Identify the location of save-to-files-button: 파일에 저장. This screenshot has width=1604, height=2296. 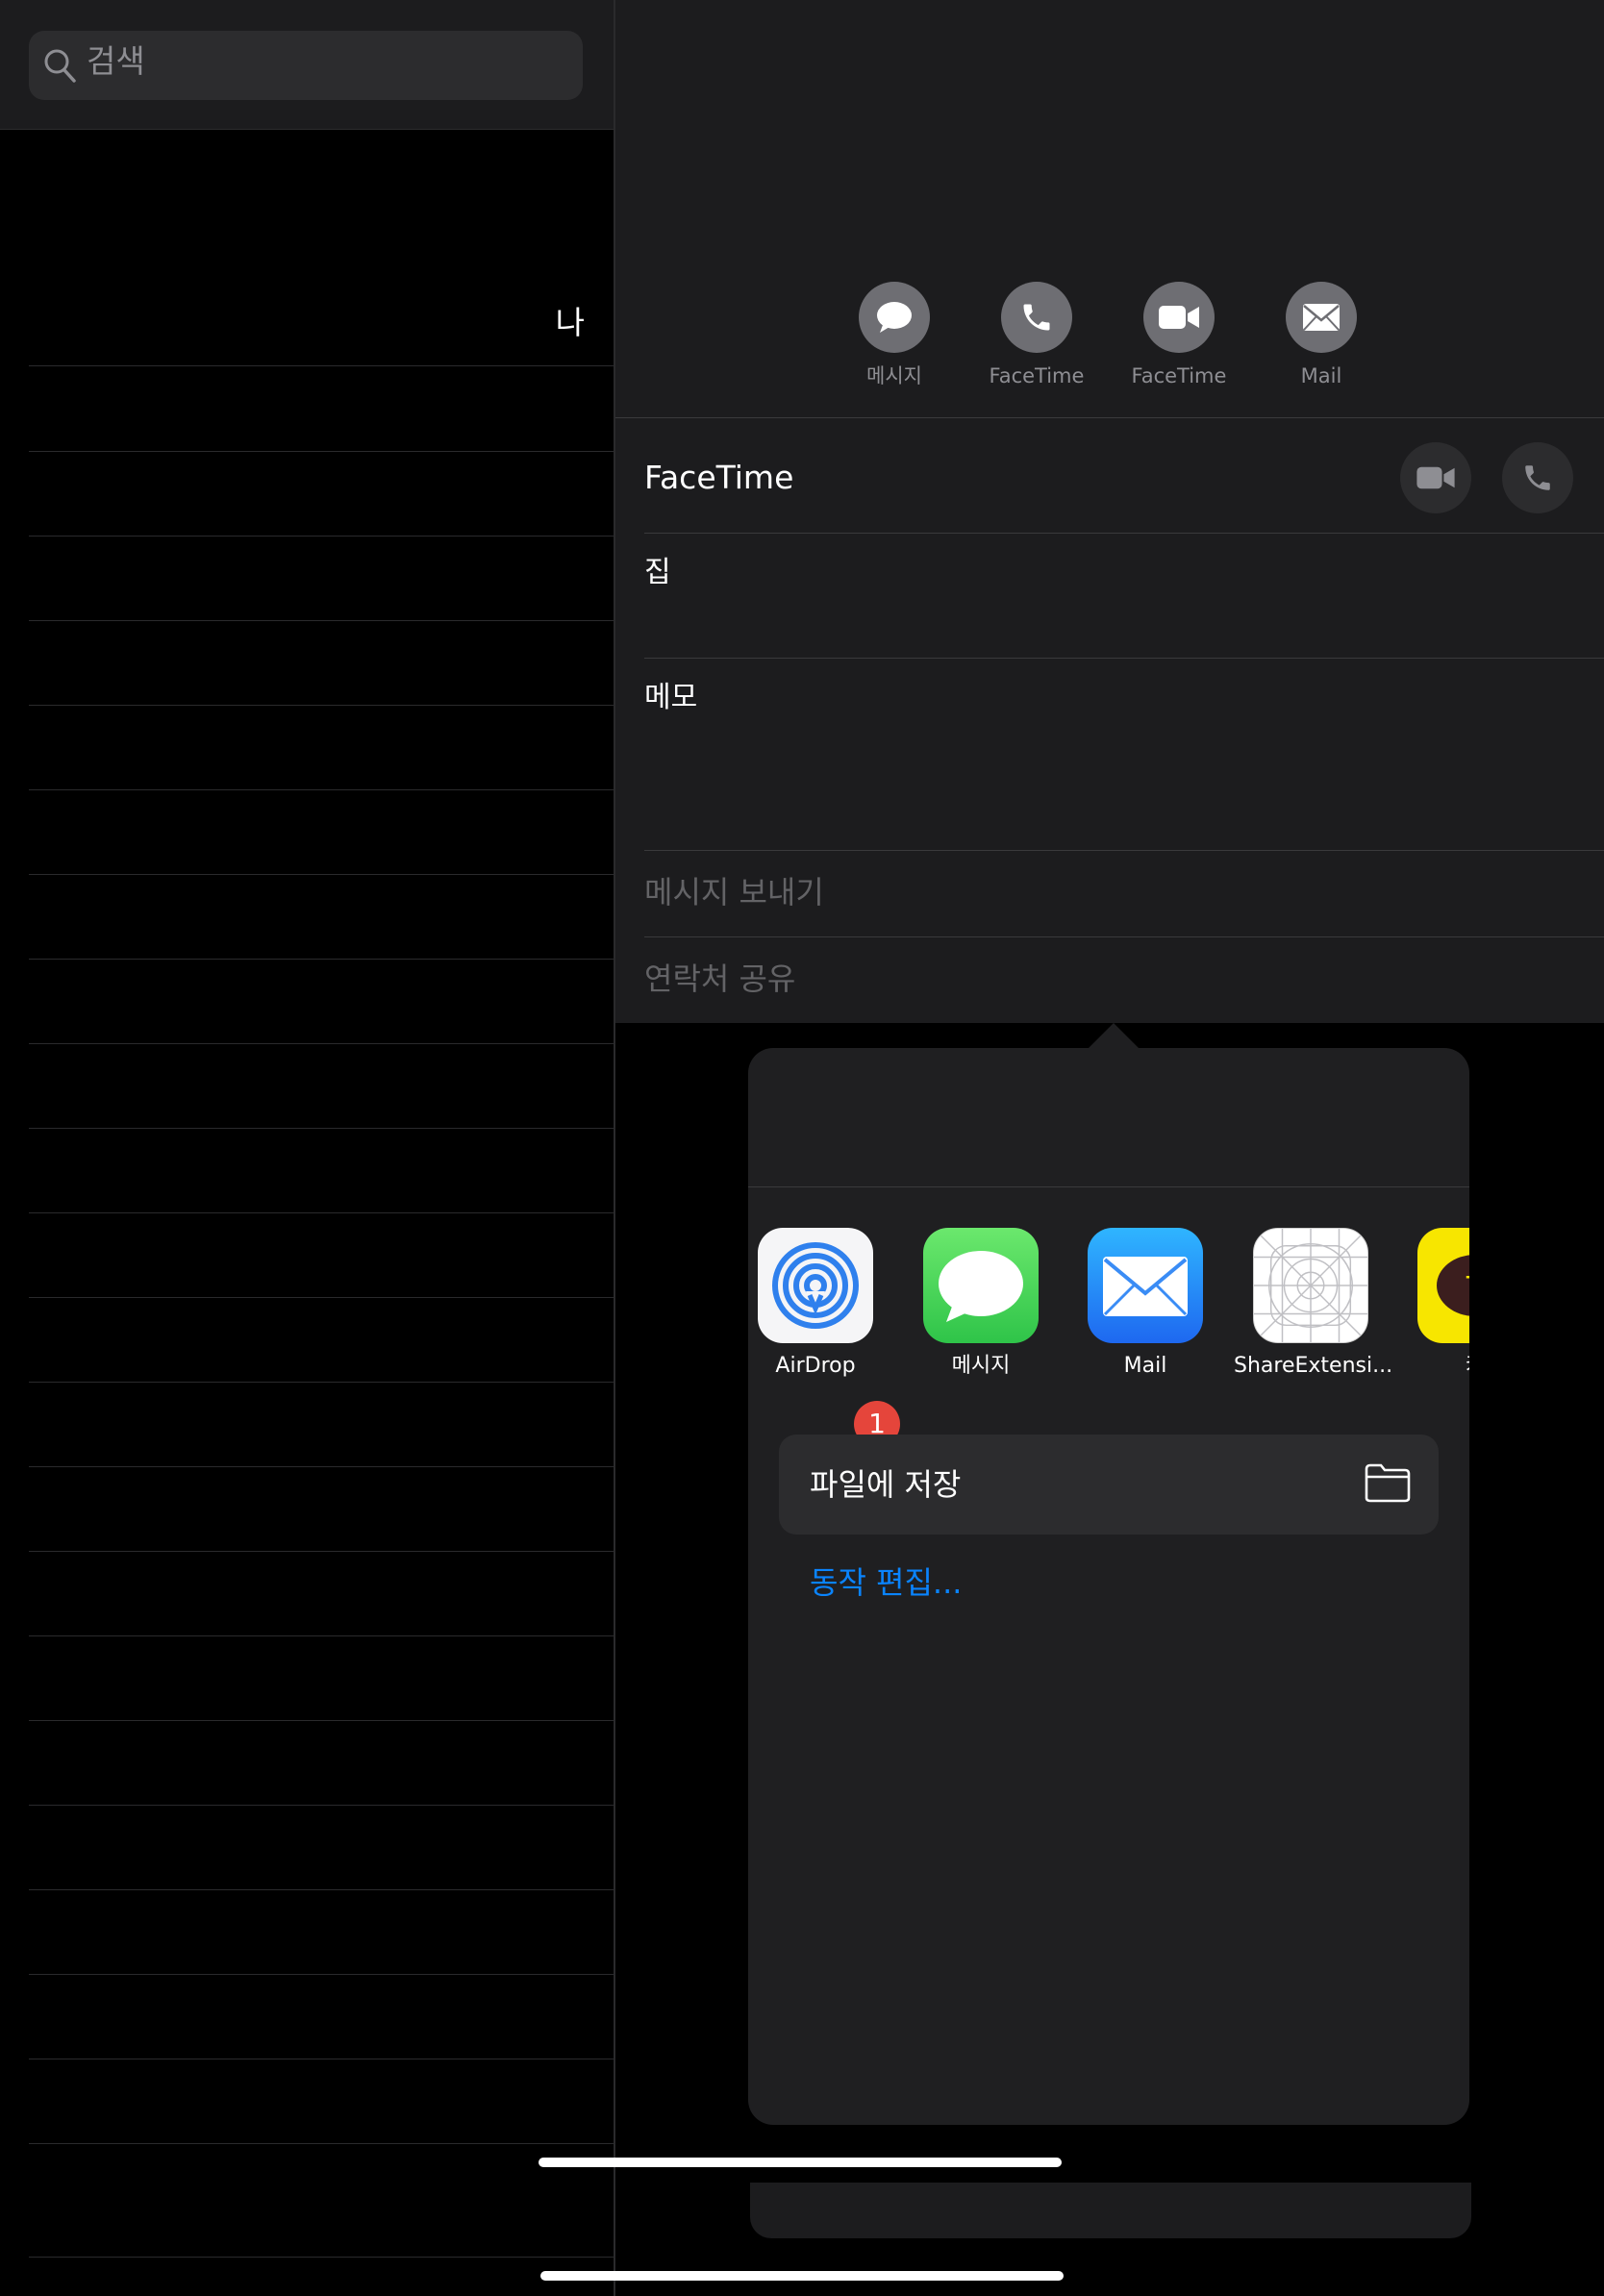
(1109, 1485).